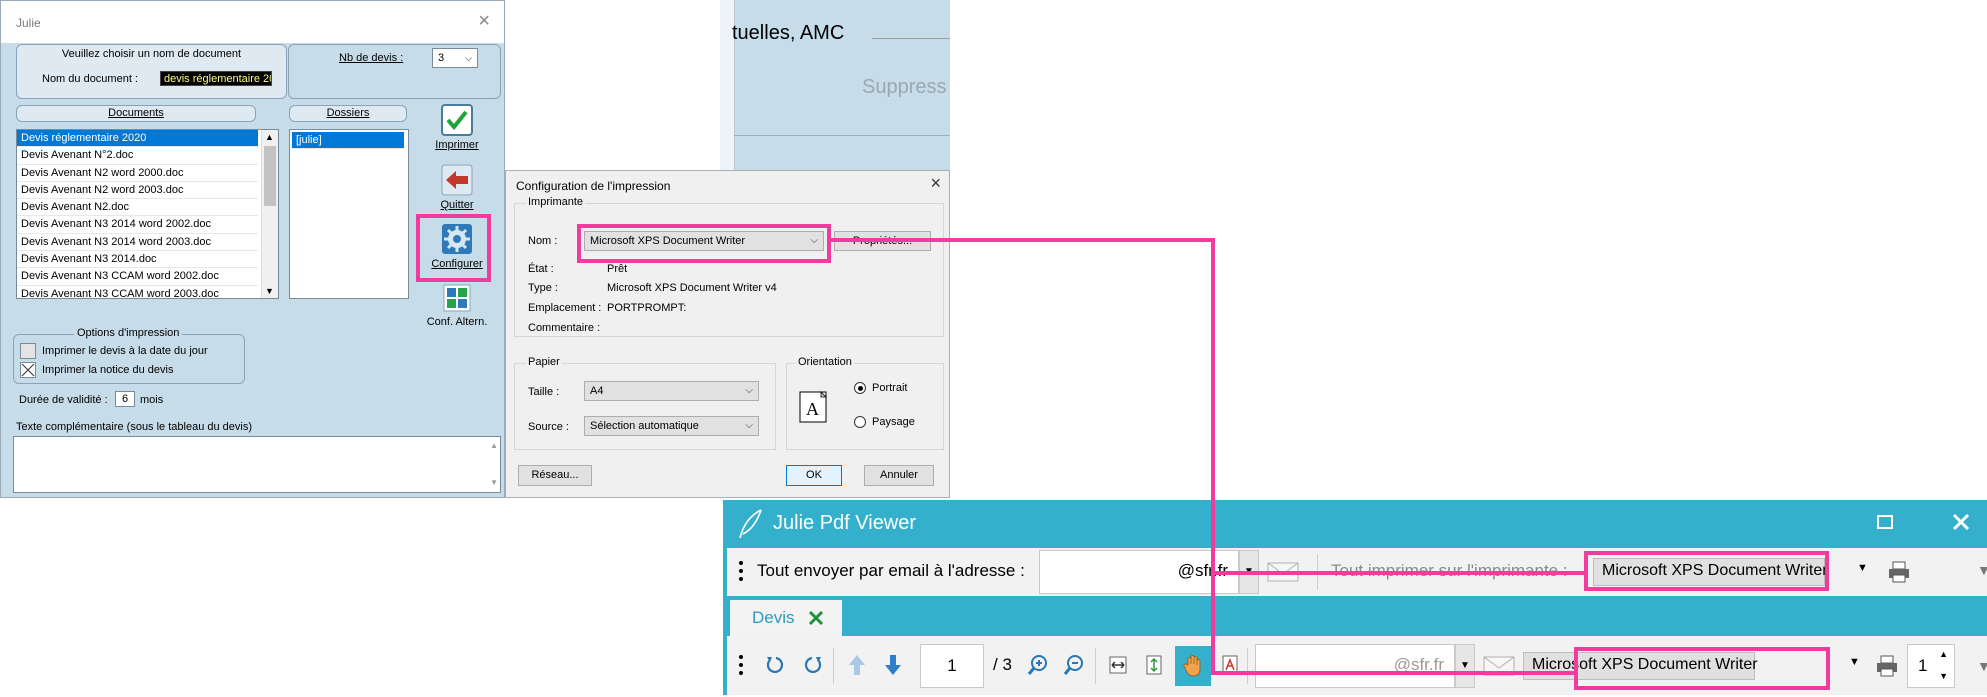 This screenshot has height=697, width=1987. What do you see at coordinates (270, 176) in the screenshot?
I see `scroll-thumb` at bounding box center [270, 176].